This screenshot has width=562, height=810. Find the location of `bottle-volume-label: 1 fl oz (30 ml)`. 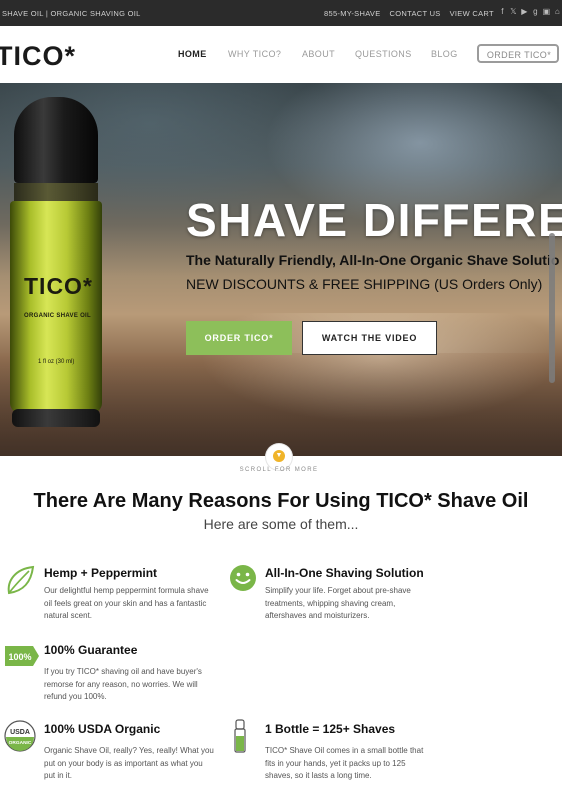

bottle-volume-label: 1 fl oz (30 ml) is located at coordinates (56, 362).